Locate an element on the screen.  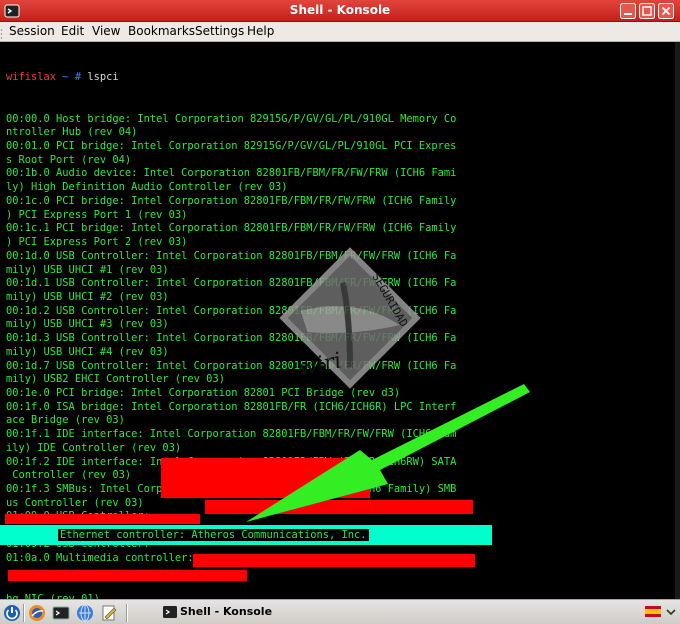
terminal-line: s Root Port (rev 04) is located at coordinates (69, 159).